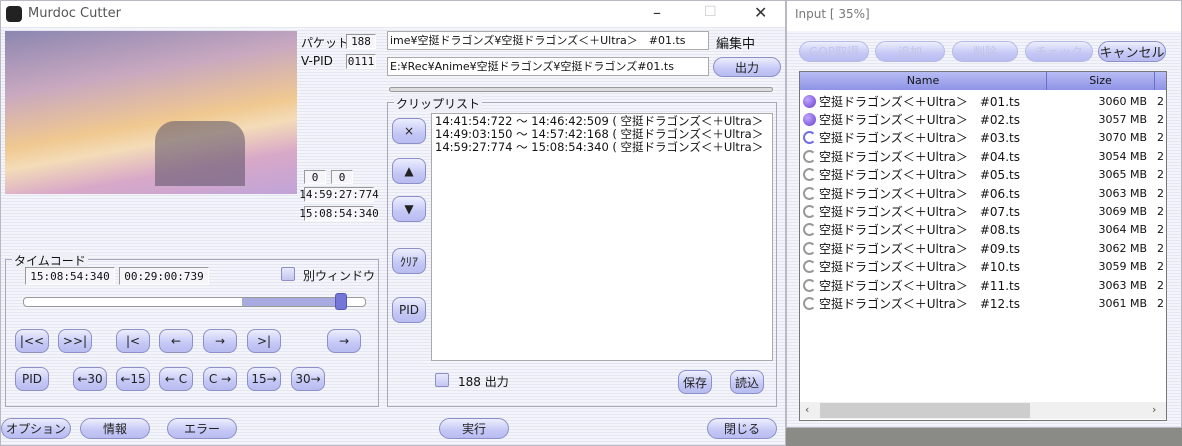  I want to click on file-row: 空挺ドラゴンズ＜＋Ultra＞ #12.ts 3061 MB 2, so click(984, 303).